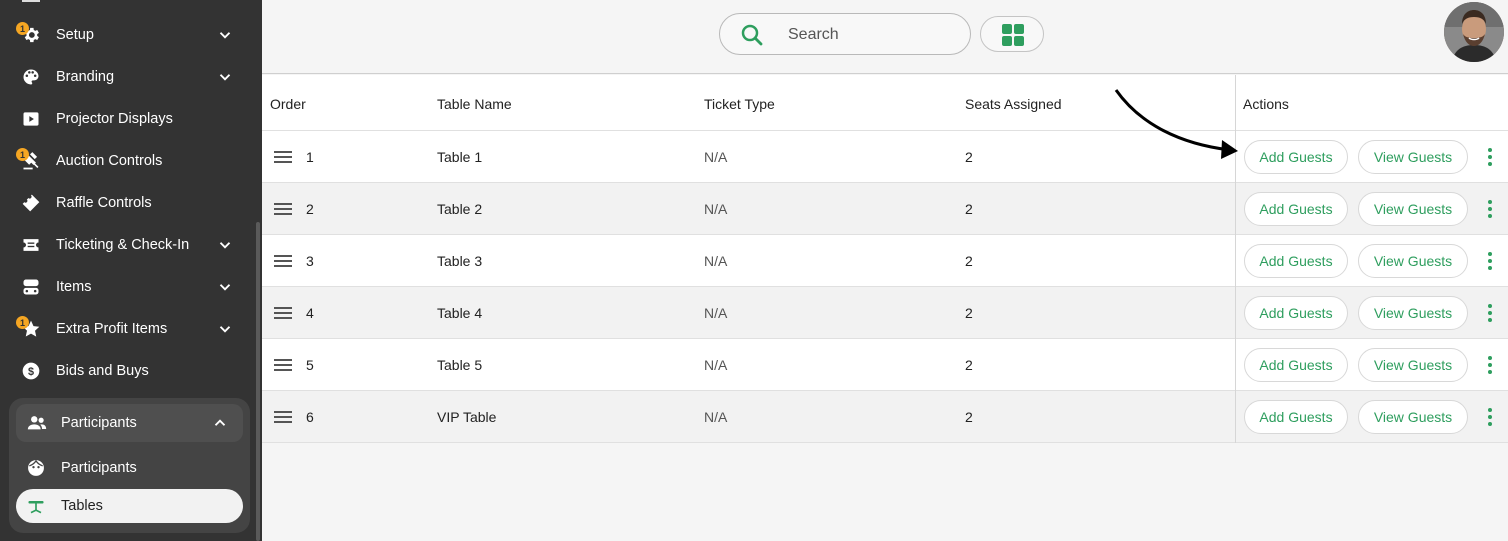  Describe the element at coordinates (885, 417) in the screenshot. I see `table-row: 6 VIP Table N/A 2 Add Guests View Guests` at that location.